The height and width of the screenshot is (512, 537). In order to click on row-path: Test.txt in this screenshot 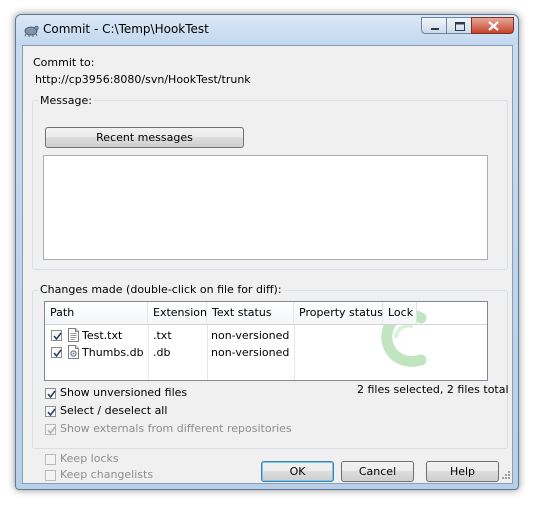, I will do `click(102, 335)`.